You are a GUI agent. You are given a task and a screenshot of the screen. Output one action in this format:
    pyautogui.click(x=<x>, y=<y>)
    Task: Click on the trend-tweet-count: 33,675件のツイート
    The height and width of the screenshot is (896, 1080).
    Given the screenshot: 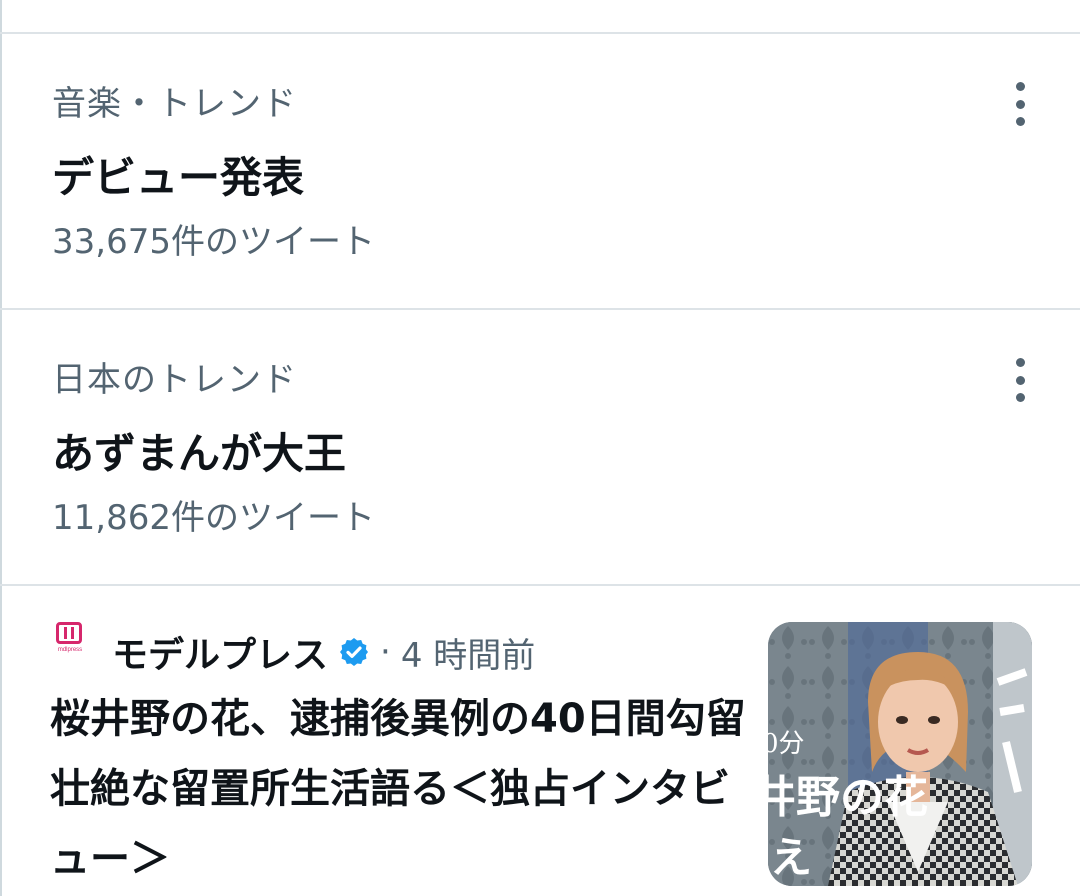 What is the action you would take?
    pyautogui.click(x=213, y=242)
    